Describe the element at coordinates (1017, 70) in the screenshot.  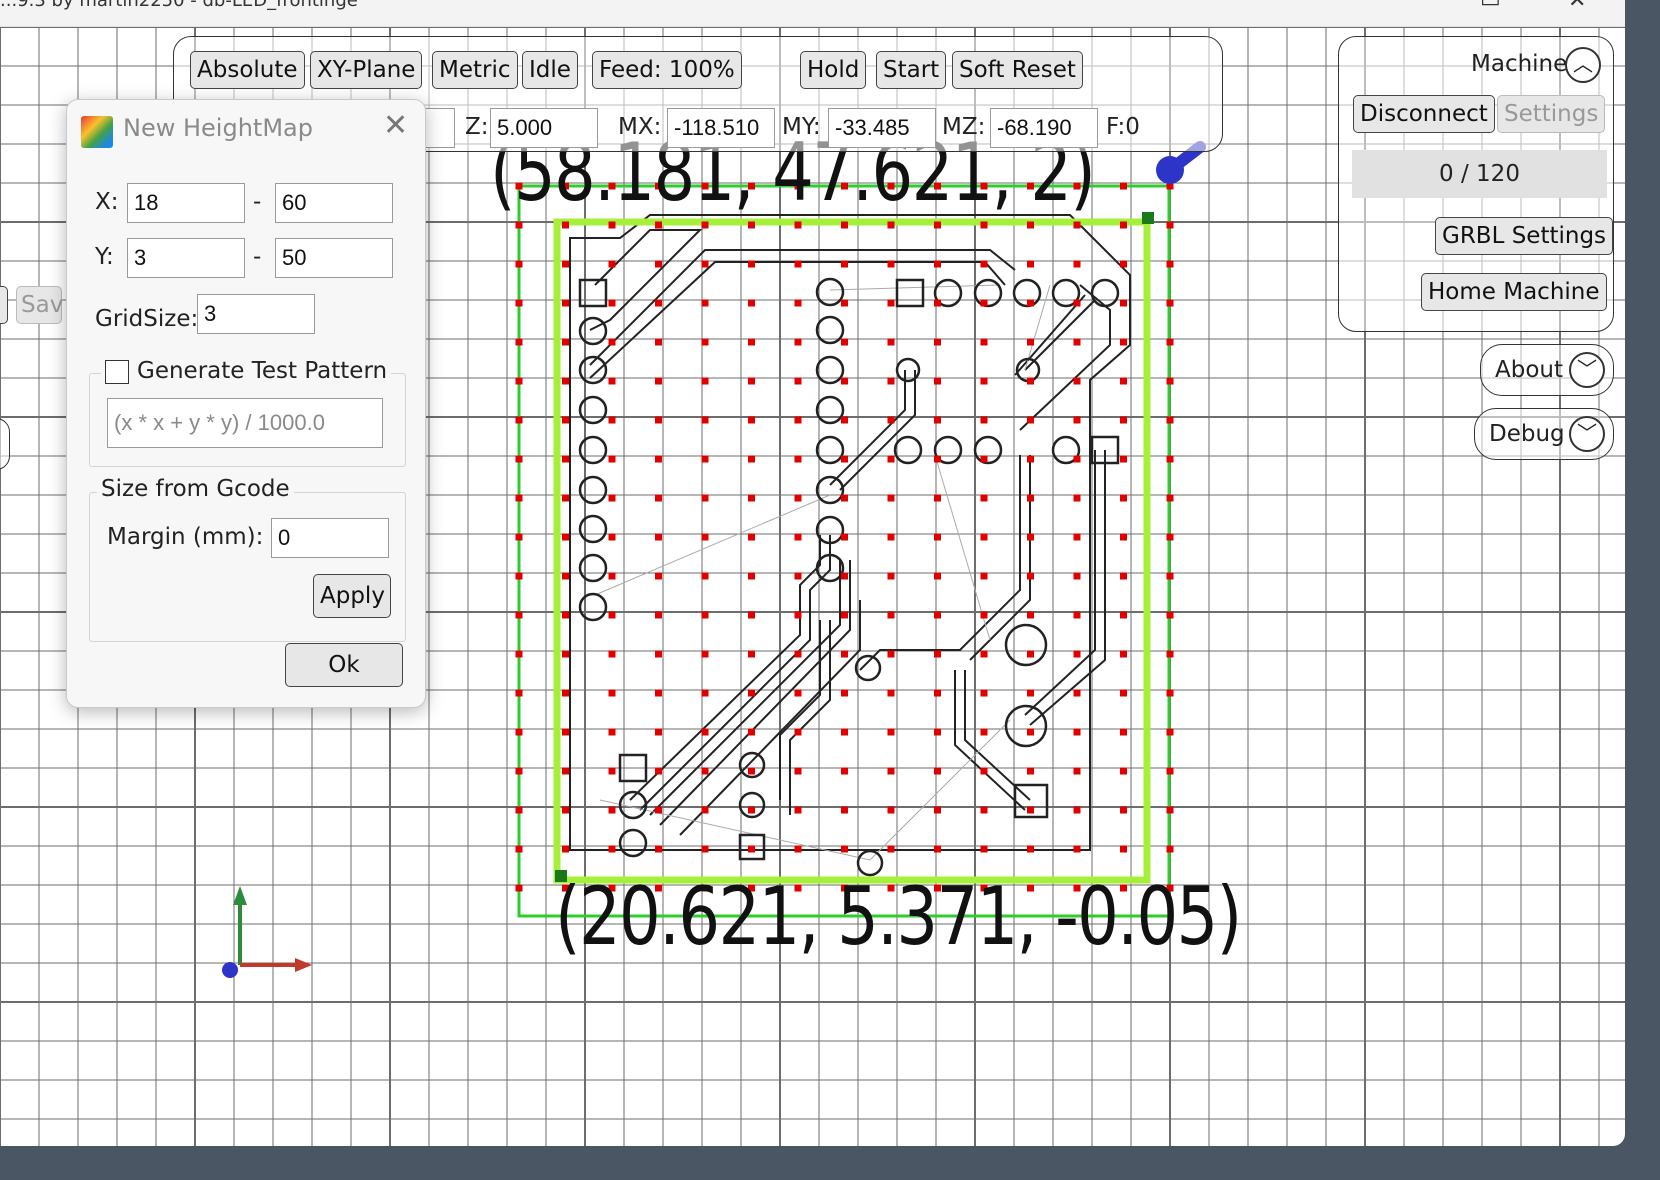
I see `soft-reset-button: Soft Reset` at that location.